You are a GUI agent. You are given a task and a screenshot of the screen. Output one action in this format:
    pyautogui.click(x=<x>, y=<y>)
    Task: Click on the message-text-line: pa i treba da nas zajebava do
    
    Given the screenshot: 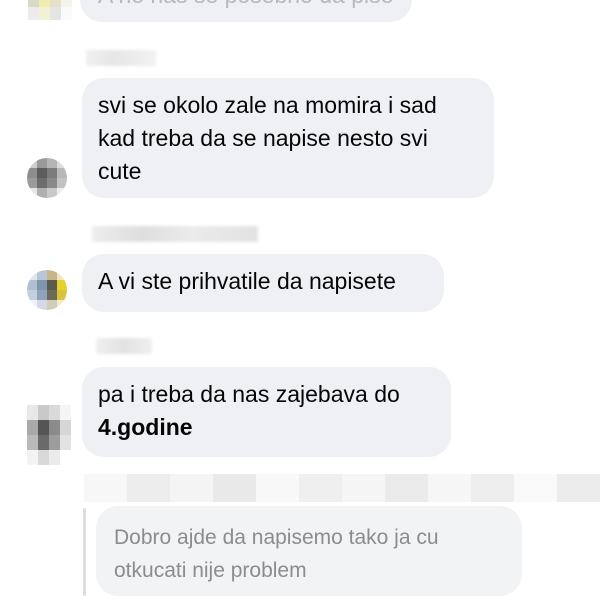 What is the action you would take?
    pyautogui.click(x=249, y=394)
    